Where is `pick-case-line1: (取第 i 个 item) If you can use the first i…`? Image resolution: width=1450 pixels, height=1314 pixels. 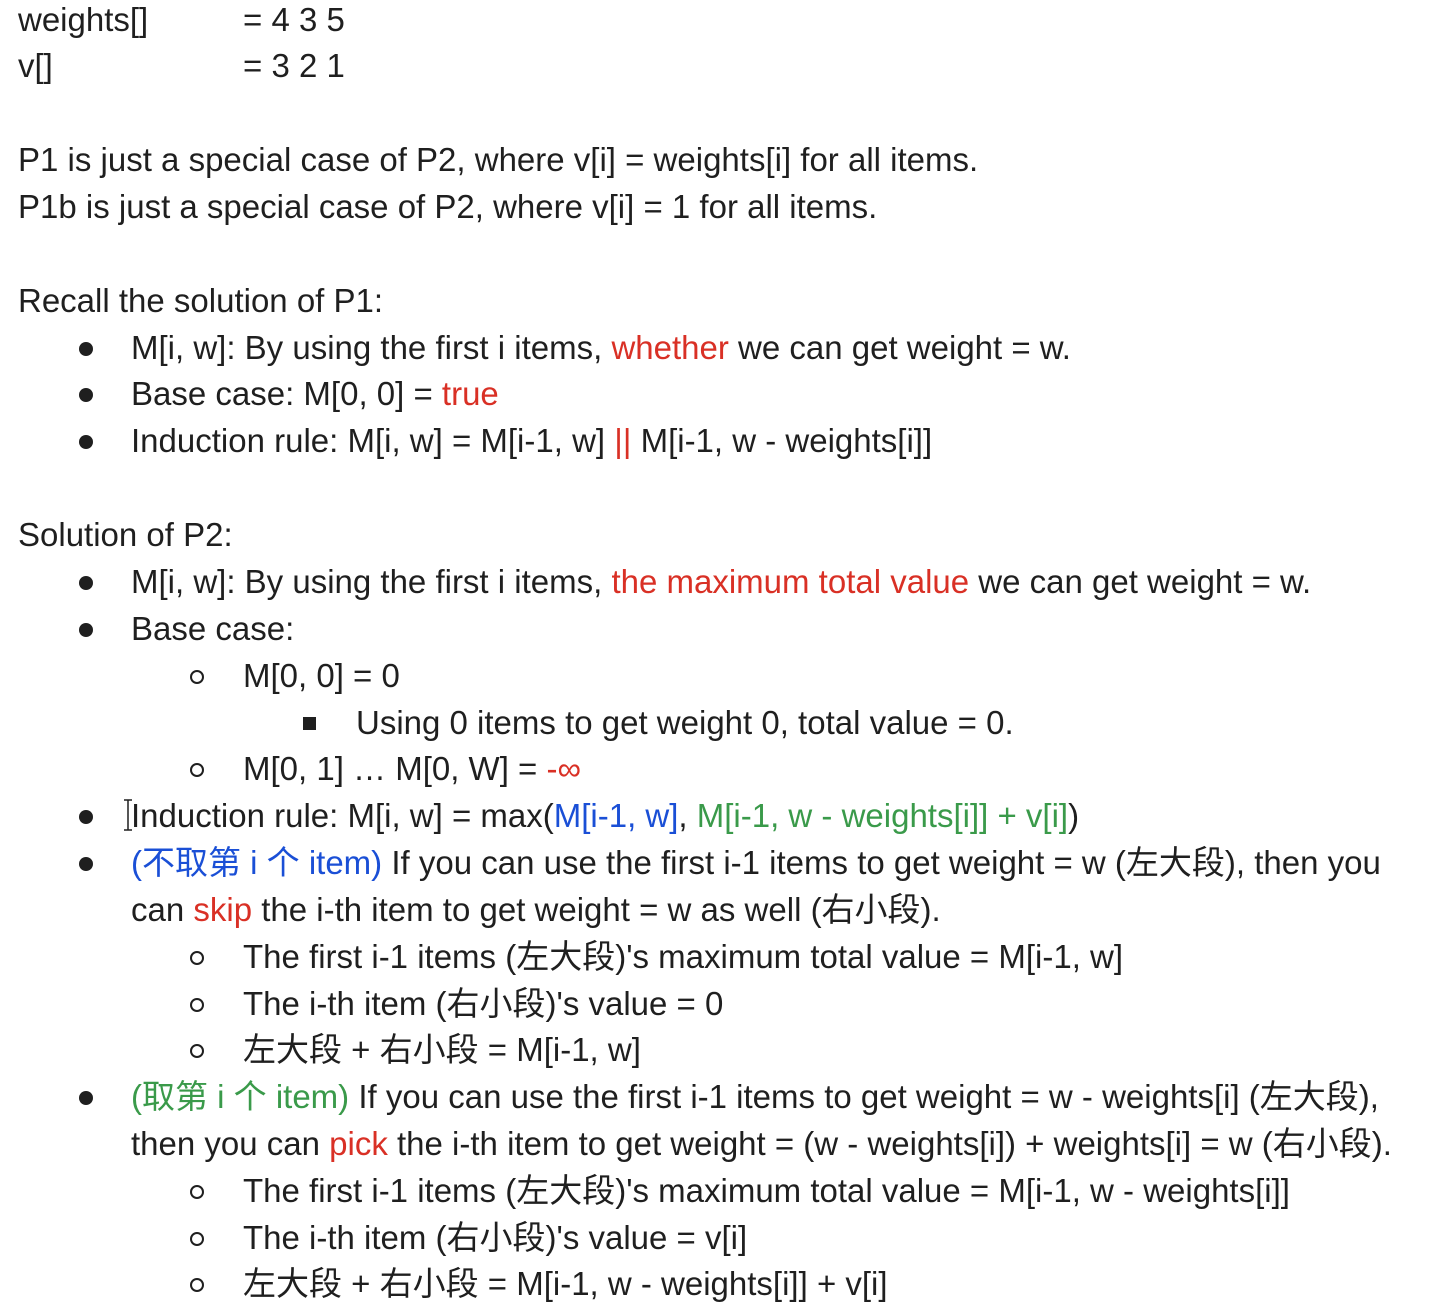
pick-case-line1: (取第 i 个 item) If you can use the first i… is located at coordinates (755, 1097).